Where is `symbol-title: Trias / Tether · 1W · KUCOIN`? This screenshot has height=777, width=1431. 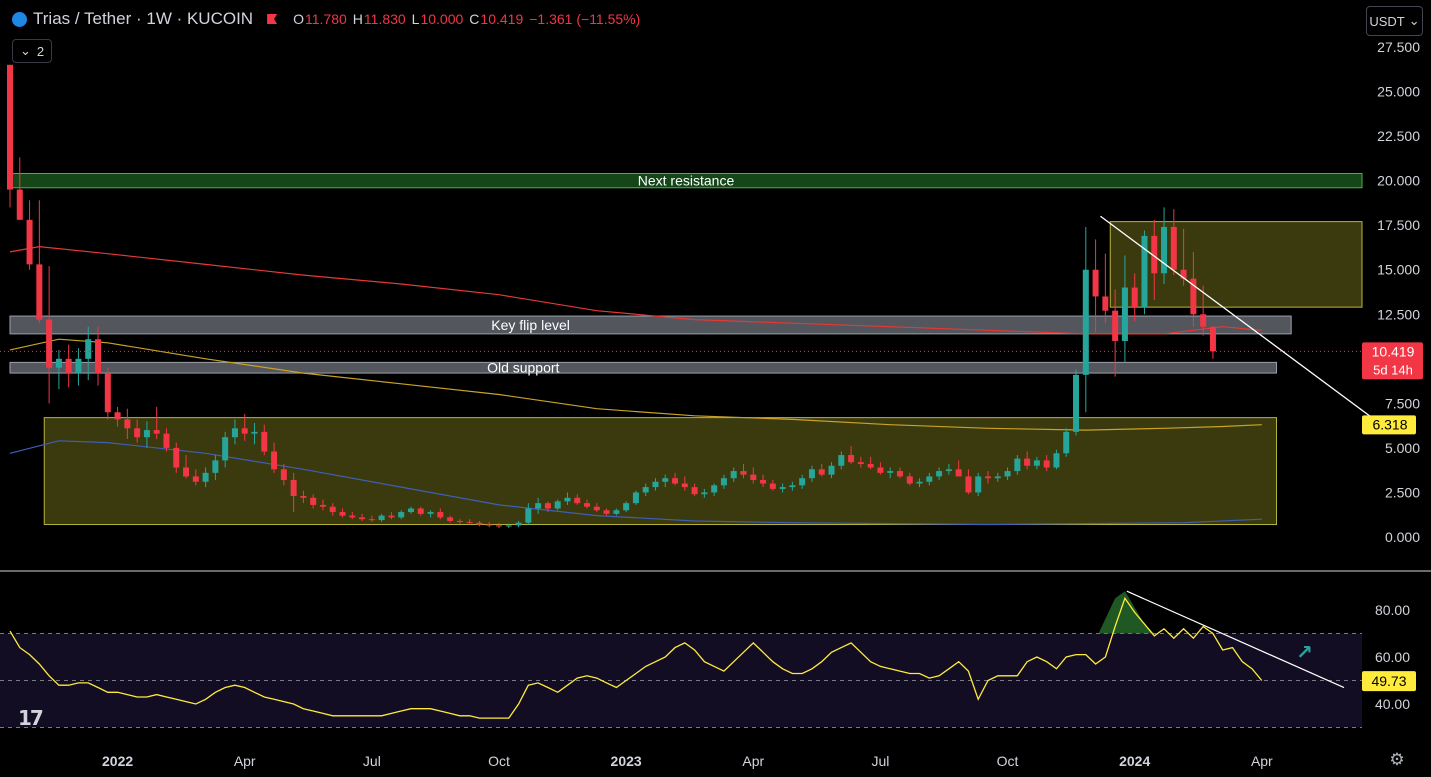 symbol-title: Trias / Tether · 1W · KUCOIN is located at coordinates (143, 19).